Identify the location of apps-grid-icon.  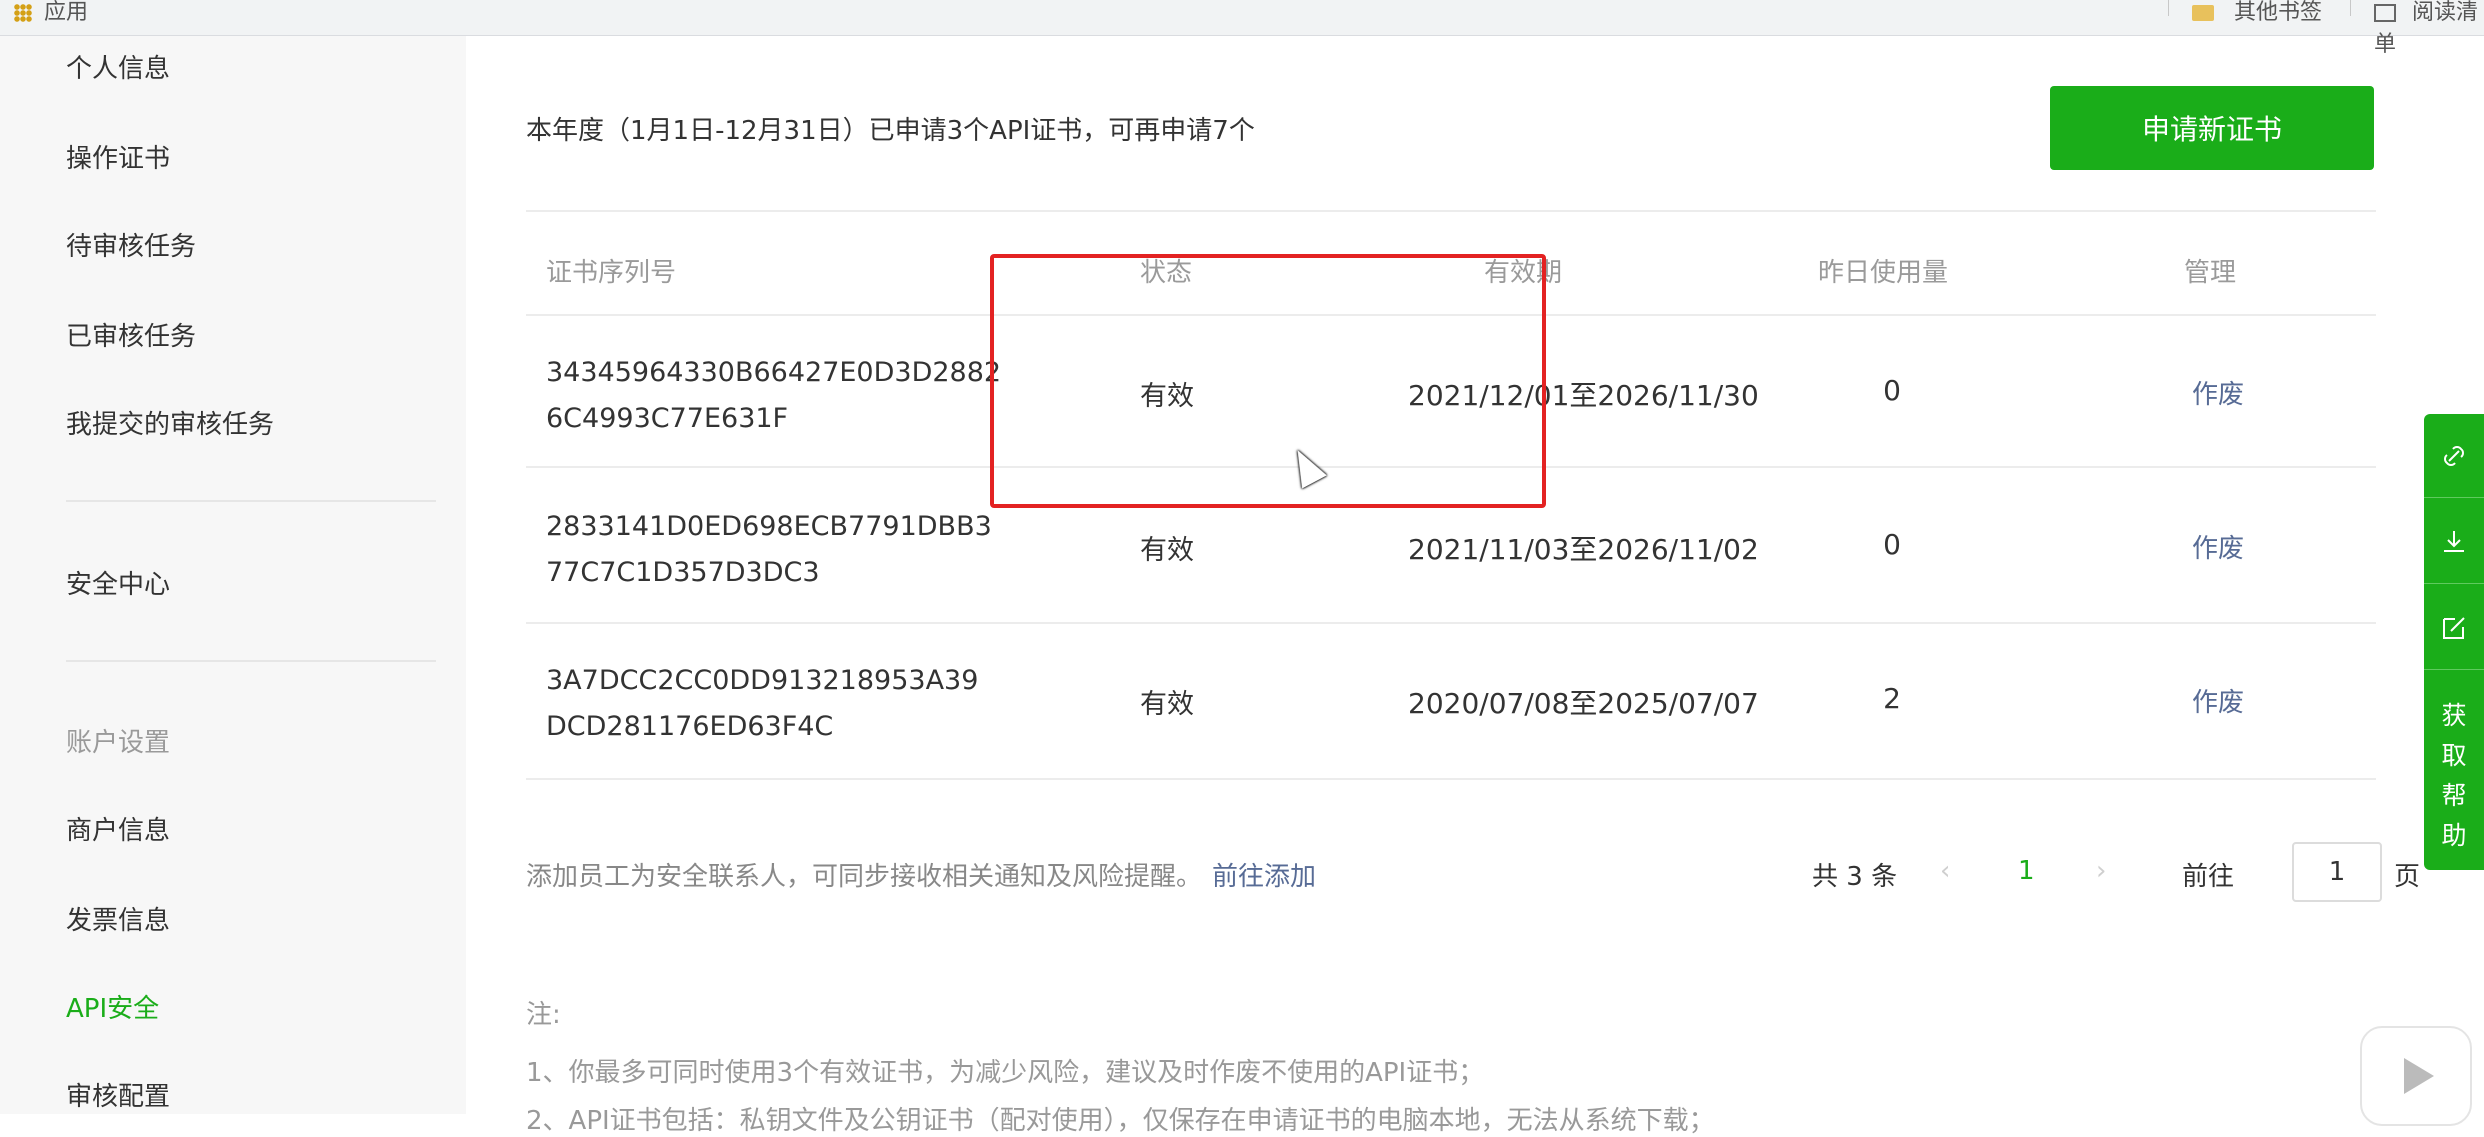
(23, 13).